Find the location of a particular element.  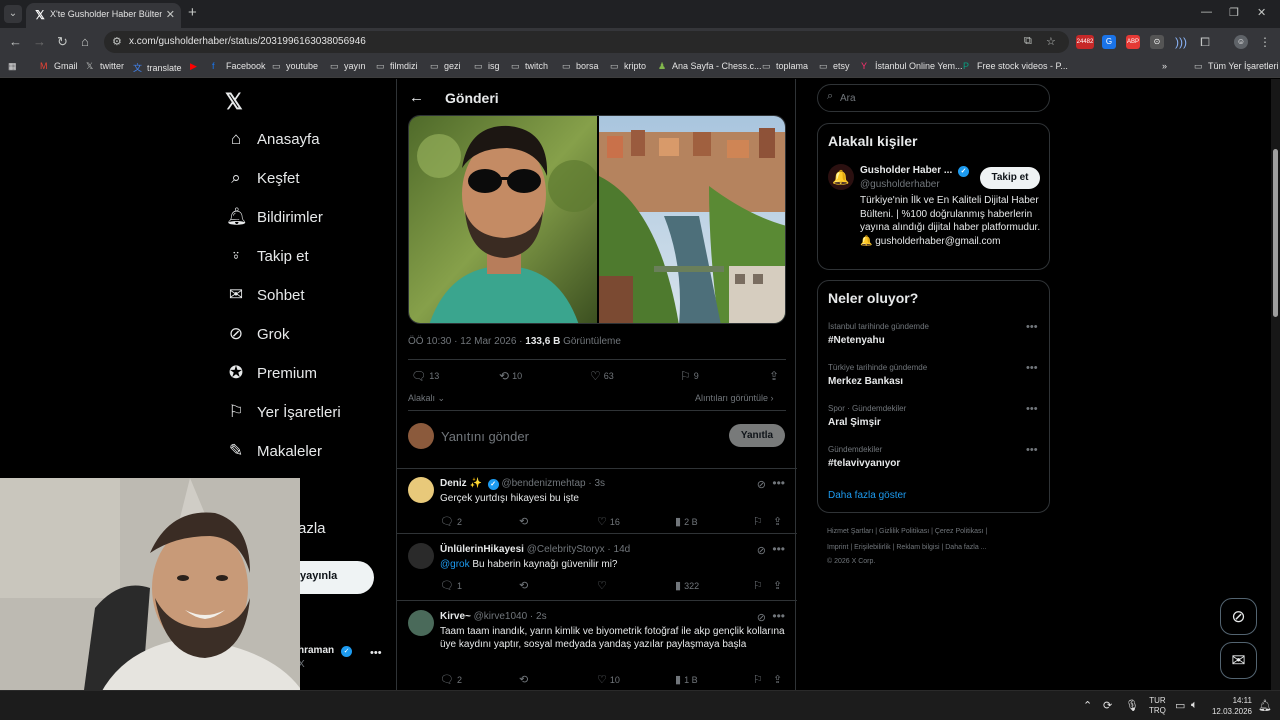

back-button: ← is located at coordinates (15, 42).